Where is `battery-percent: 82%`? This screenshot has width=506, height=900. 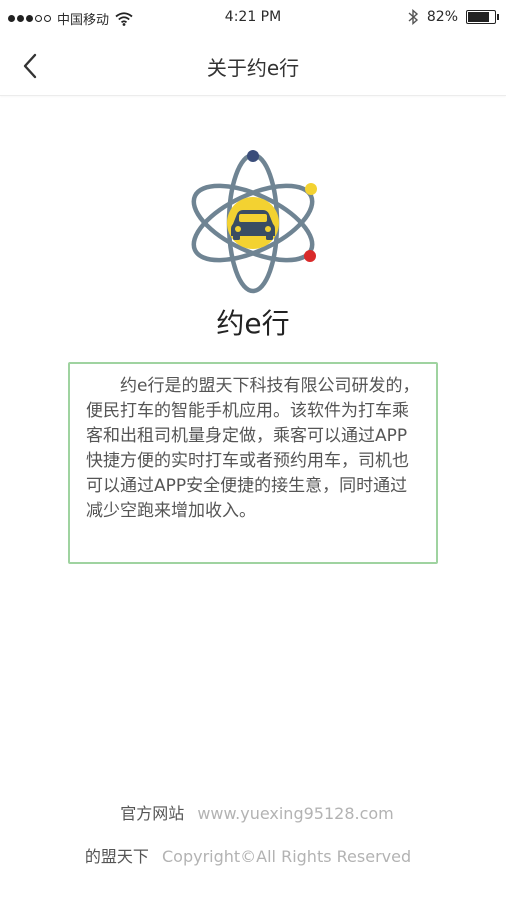
battery-percent: 82% is located at coordinates (442, 17).